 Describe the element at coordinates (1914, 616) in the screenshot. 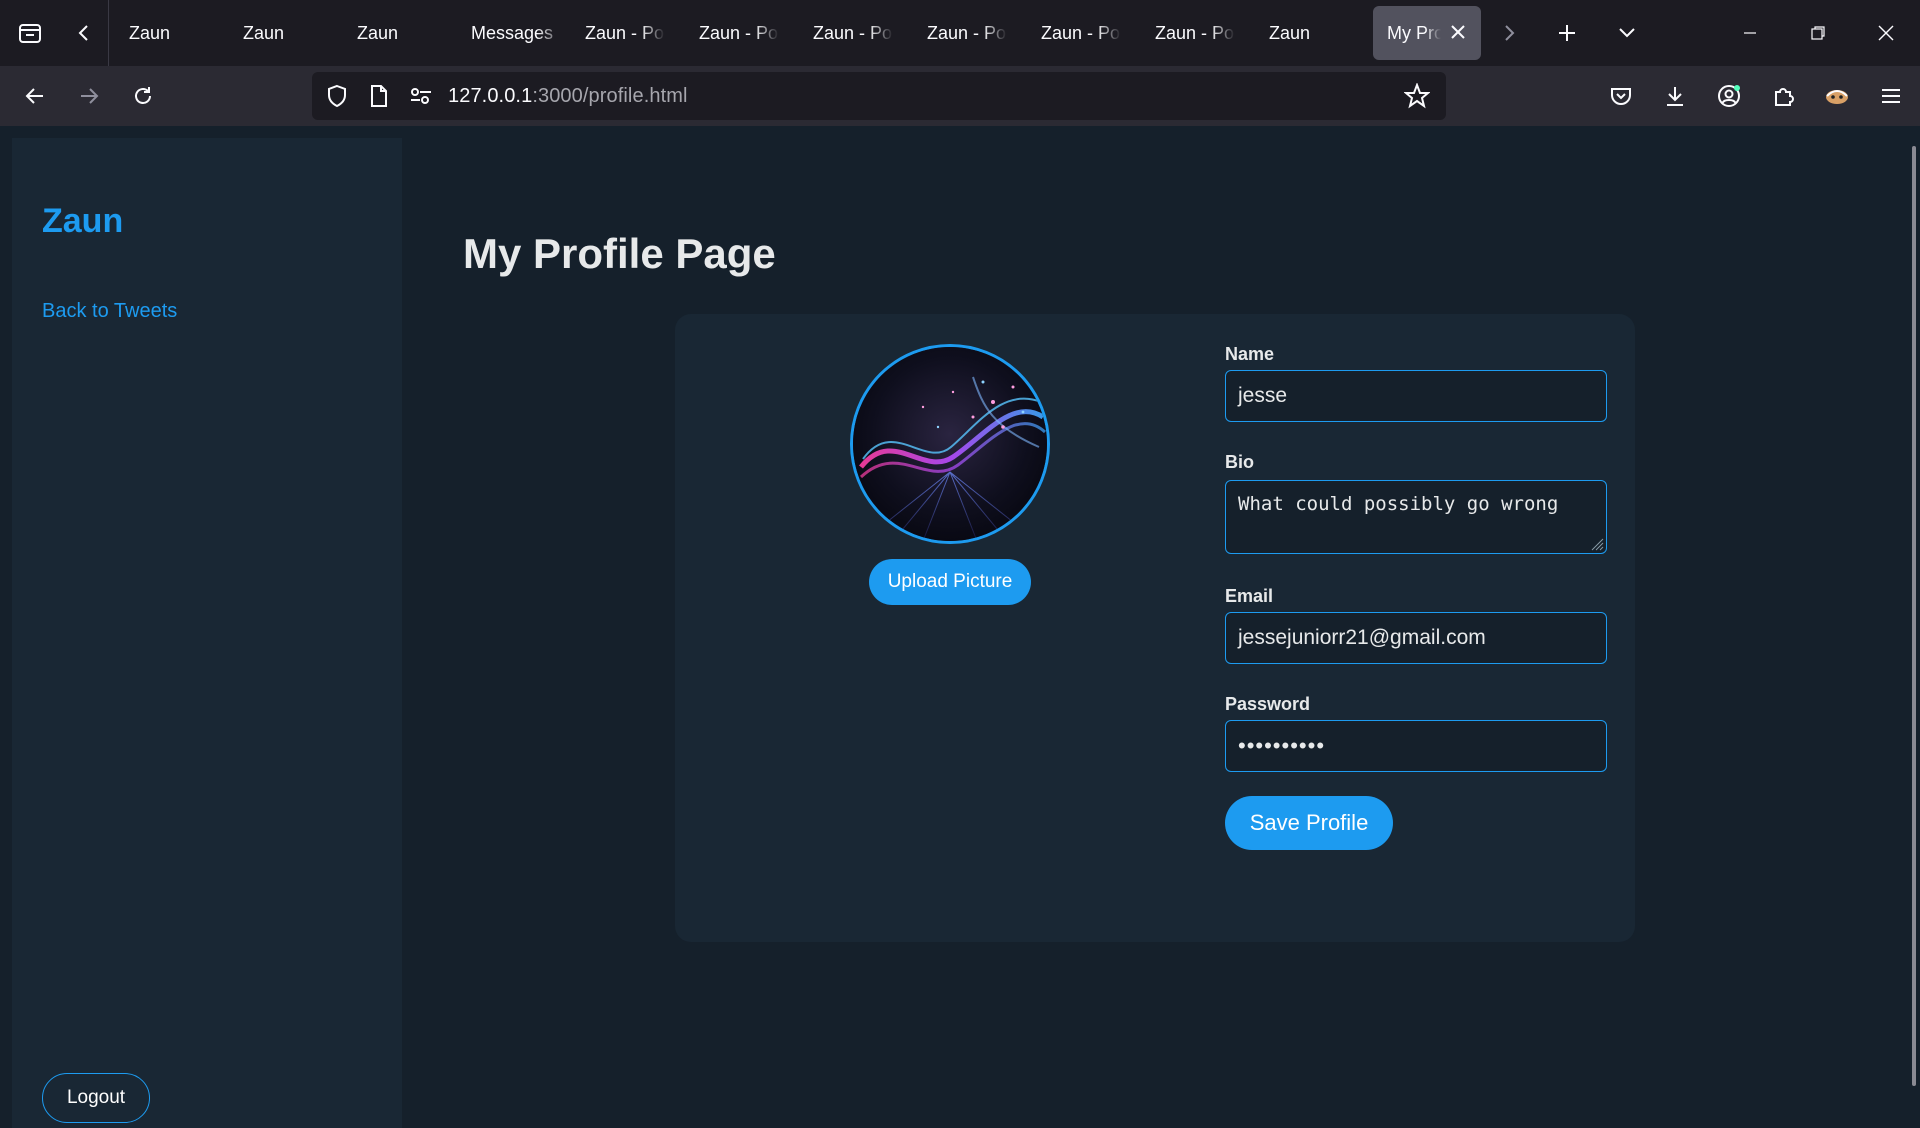

I see `page-scrollbar` at that location.